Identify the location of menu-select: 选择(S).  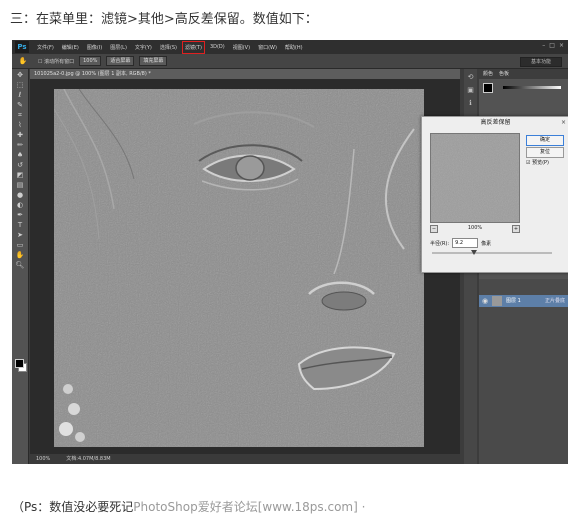
(168, 47).